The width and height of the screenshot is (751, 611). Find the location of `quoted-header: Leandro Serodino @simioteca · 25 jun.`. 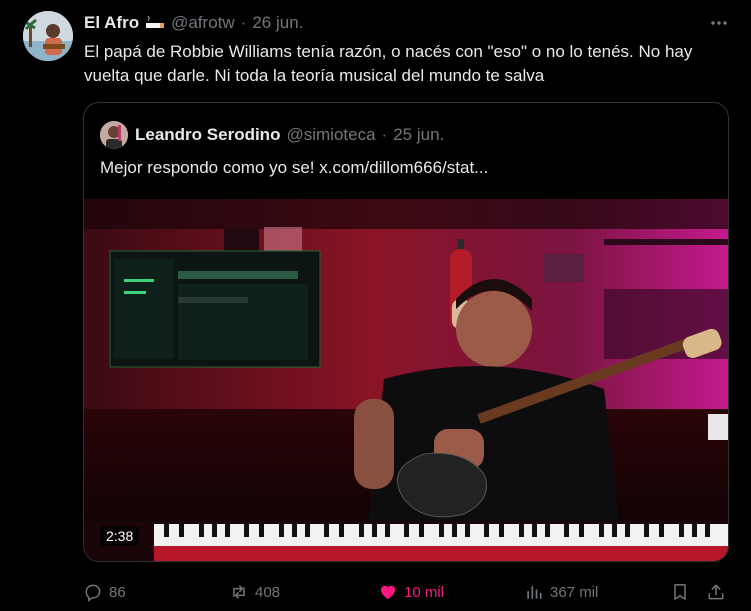

quoted-header: Leandro Serodino @simioteca · 25 jun. is located at coordinates (272, 135).